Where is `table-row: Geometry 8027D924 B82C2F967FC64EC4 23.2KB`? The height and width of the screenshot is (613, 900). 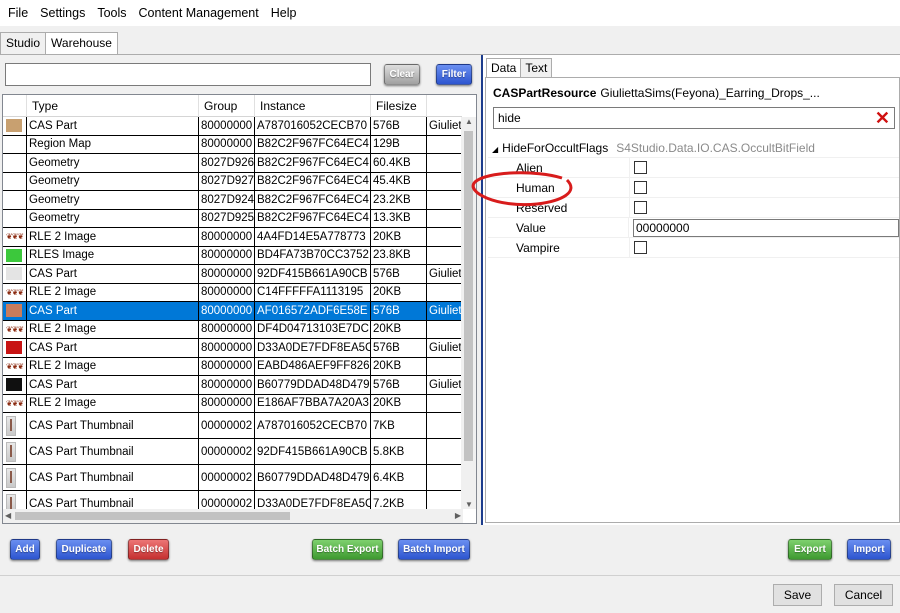
table-row: Geometry 8027D924 B82C2F967FC64EC4 23.2KB is located at coordinates (233, 200).